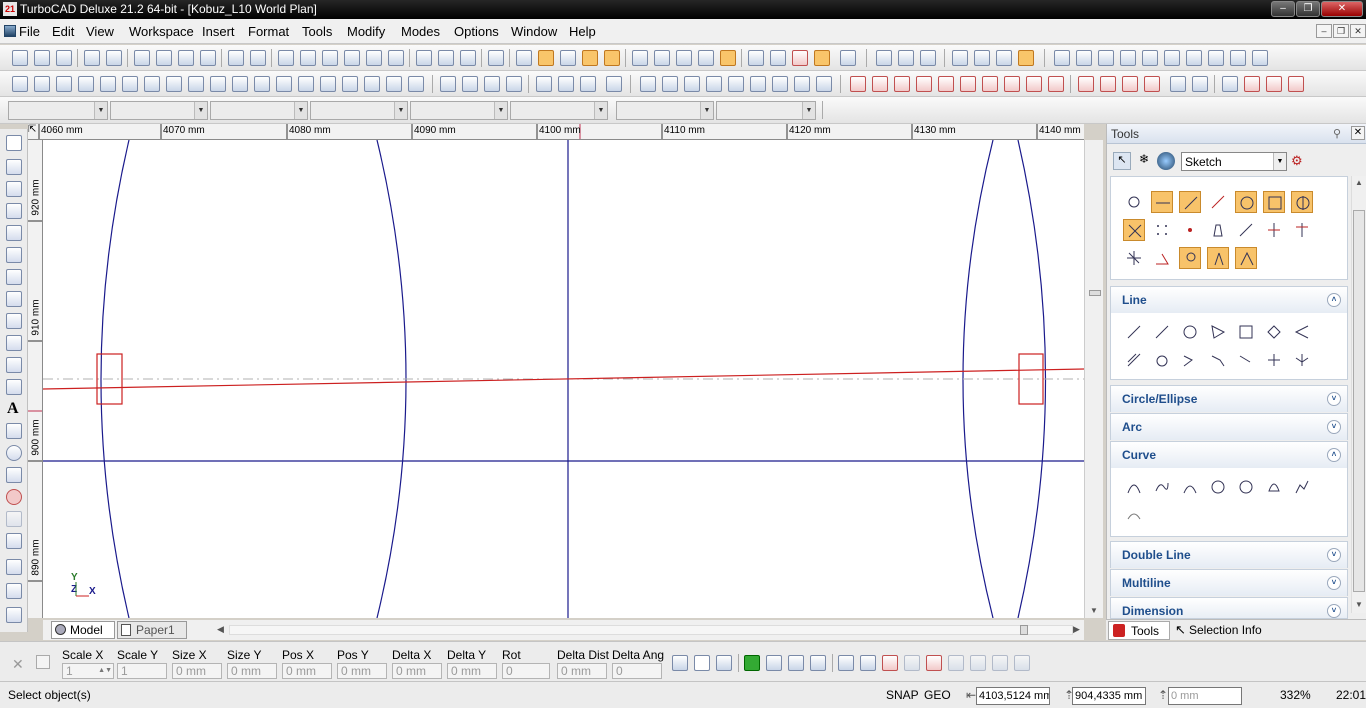 Image resolution: width=1366 pixels, height=708 pixels. Describe the element at coordinates (350, 84) in the screenshot. I see `extrude-icon` at that location.